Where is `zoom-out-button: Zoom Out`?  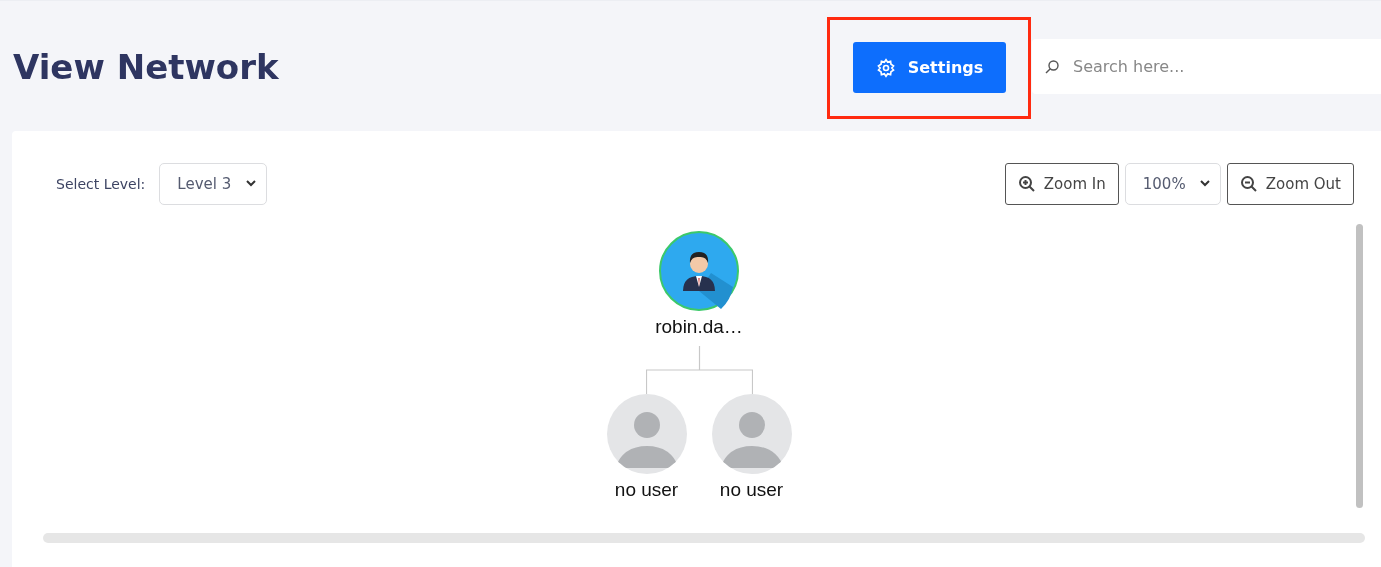 zoom-out-button: Zoom Out is located at coordinates (1290, 183).